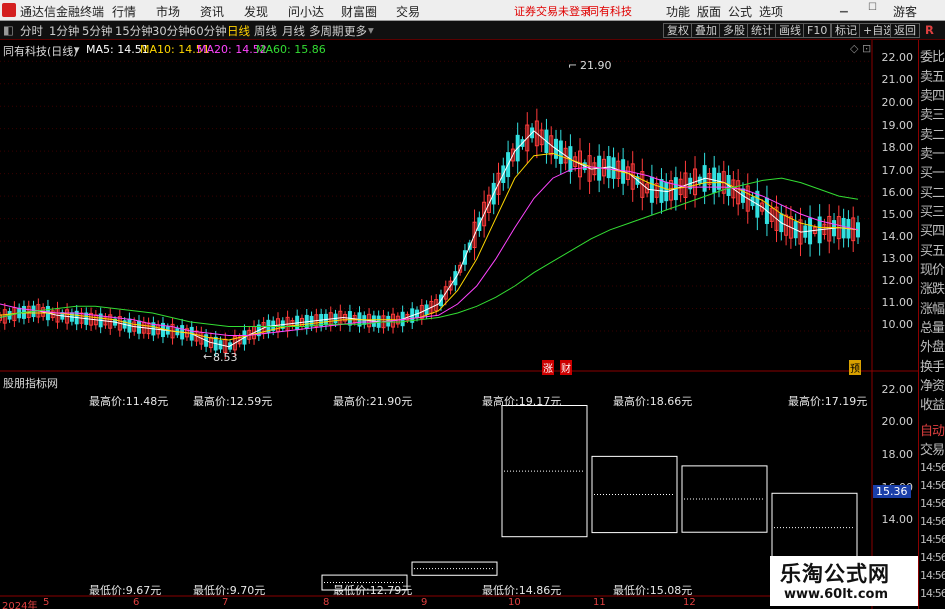 This screenshot has width=945, height=609. Describe the element at coordinates (897, 170) in the screenshot. I see `y-tick: 17.00` at that location.